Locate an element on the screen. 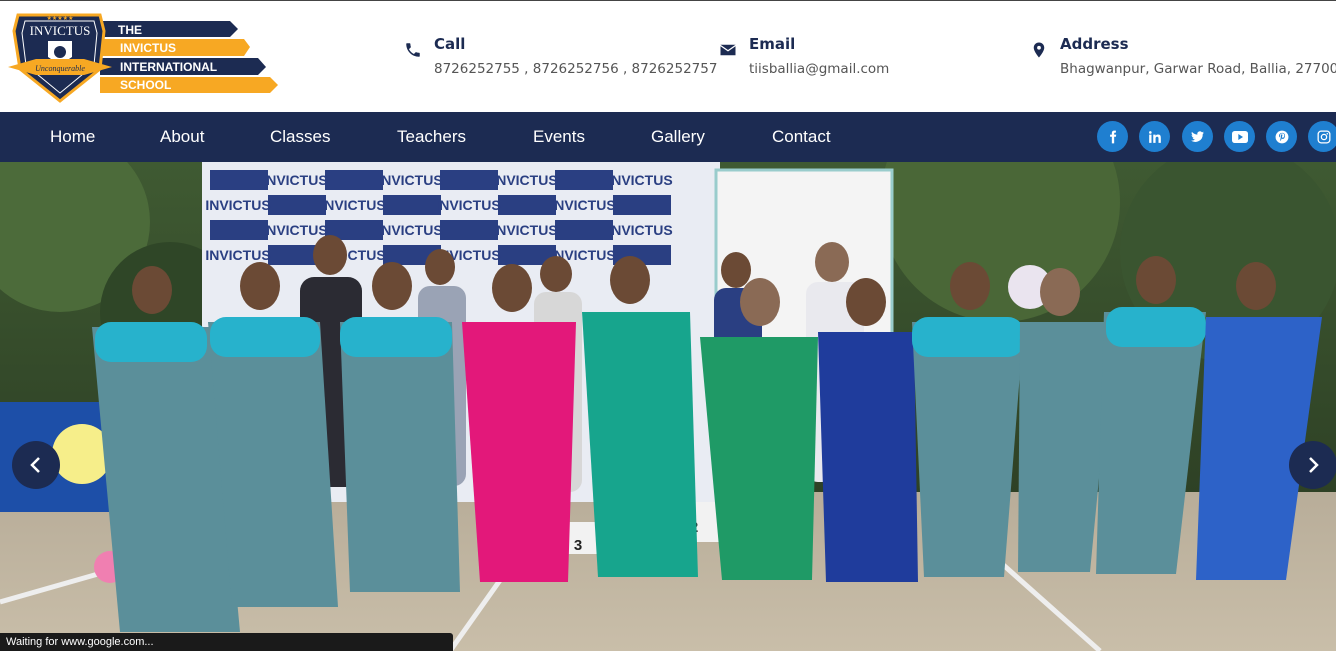 This screenshot has width=1336, height=651. nav-teachers: Teachers is located at coordinates (431, 137).